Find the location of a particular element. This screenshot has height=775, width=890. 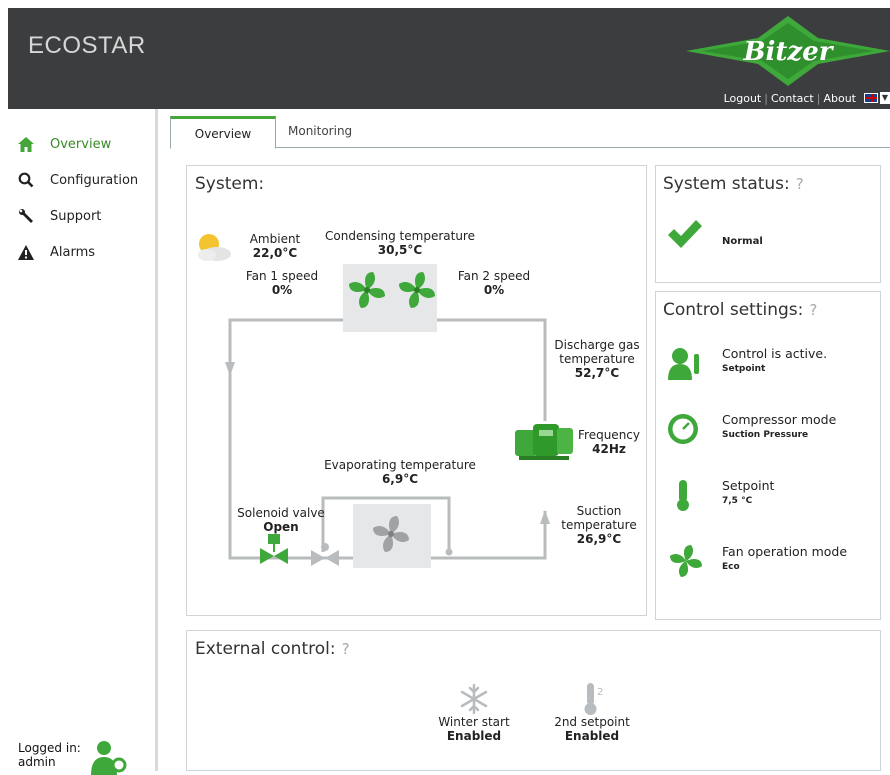

winter-start-readout: Winter start Enabled is located at coordinates (474, 729).